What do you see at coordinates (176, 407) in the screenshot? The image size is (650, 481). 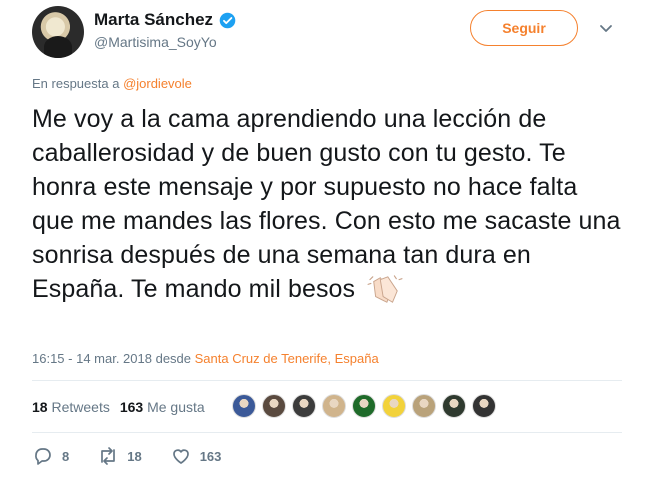 I see `likes-label: Me gusta` at bounding box center [176, 407].